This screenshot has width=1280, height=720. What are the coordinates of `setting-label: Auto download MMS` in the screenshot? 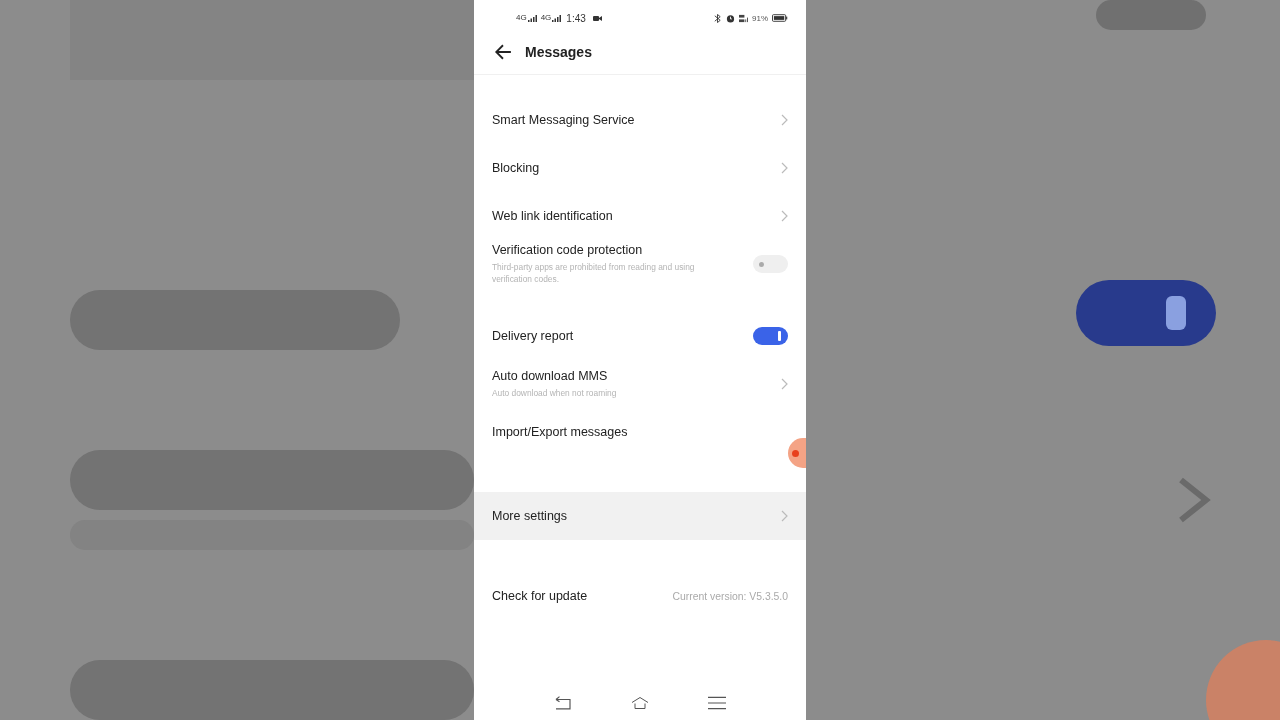 It's located at (550, 376).